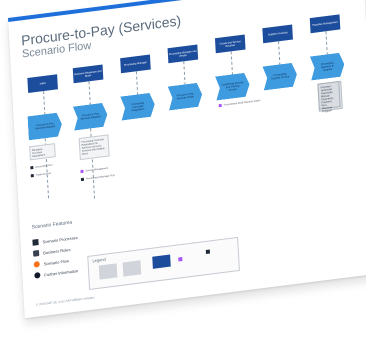 This screenshot has height=349, width=366. Describe the element at coordinates (90, 116) in the screenshot. I see `step-1: Procure to Pay Services Request` at that location.